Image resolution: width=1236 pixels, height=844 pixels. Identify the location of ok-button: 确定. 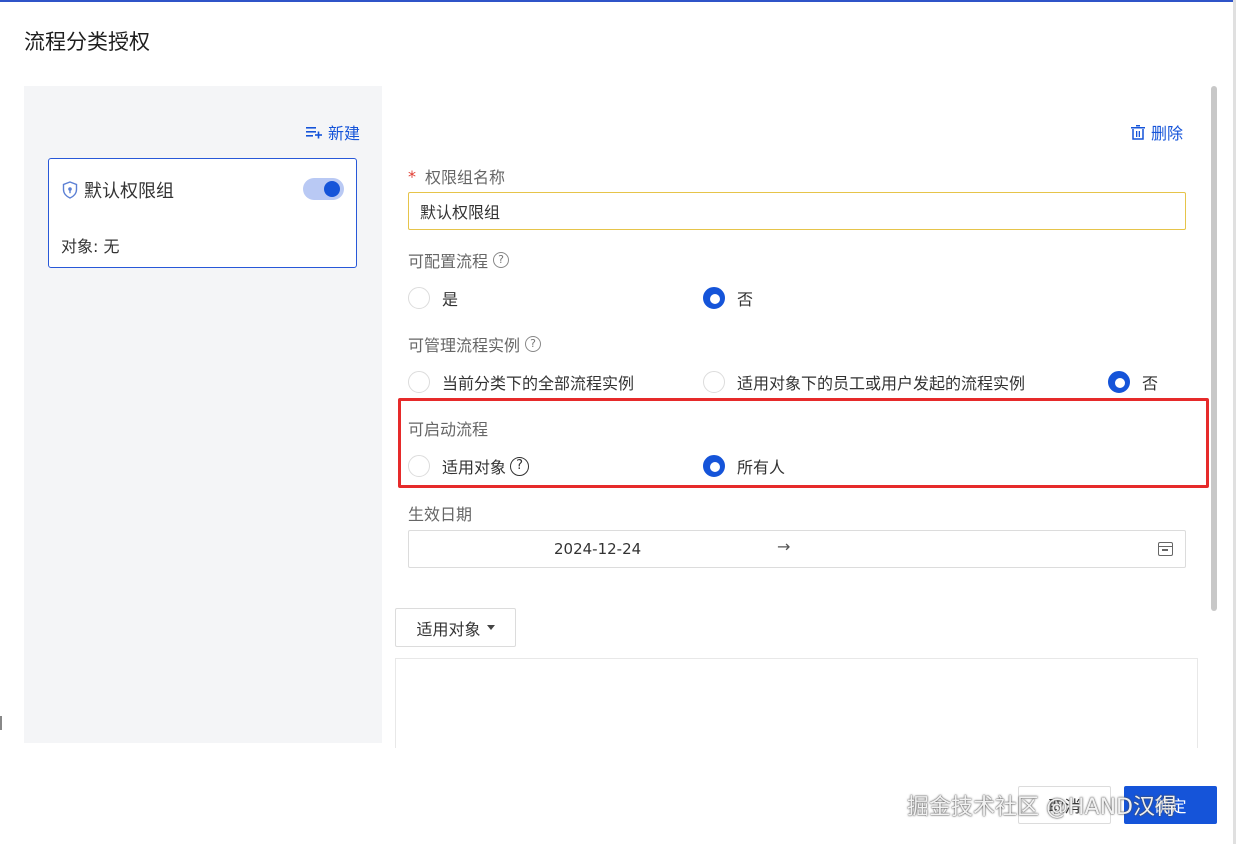
(1170, 805).